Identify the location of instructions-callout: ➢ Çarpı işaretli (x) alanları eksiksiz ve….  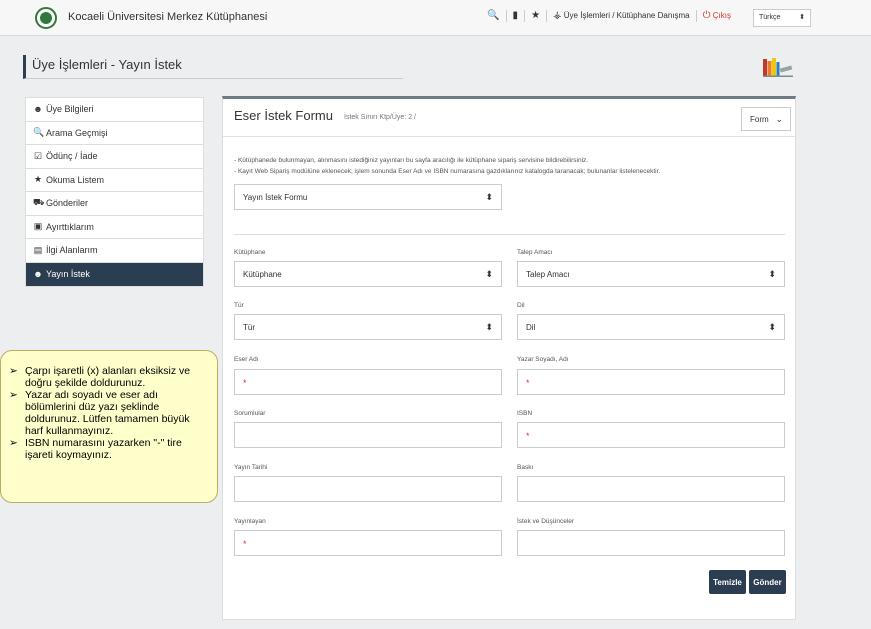
(109, 426).